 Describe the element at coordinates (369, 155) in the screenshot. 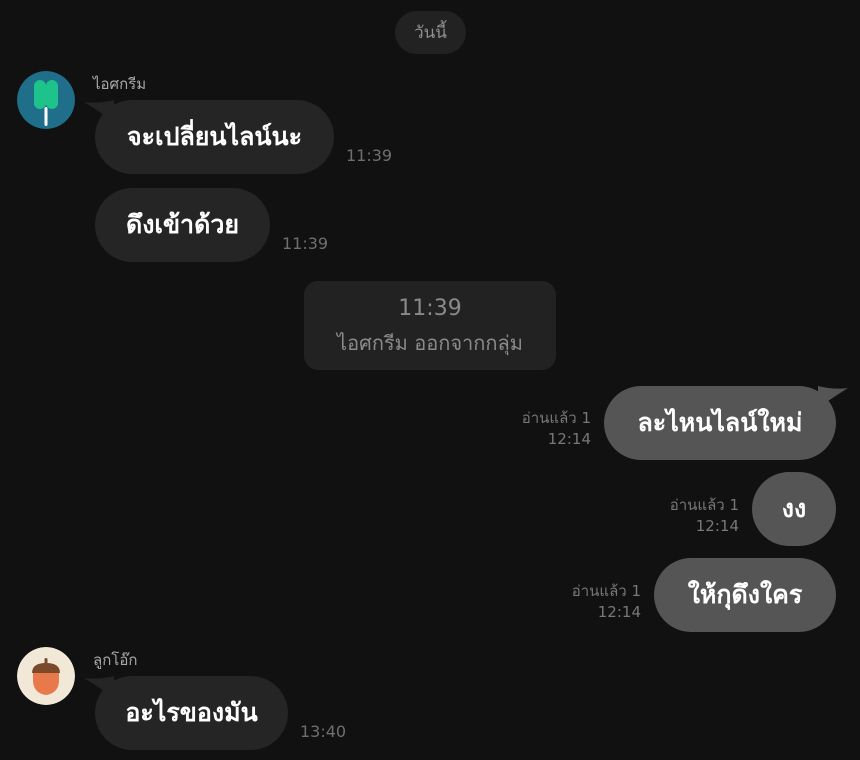

I see `message-time-1: 11:39` at that location.